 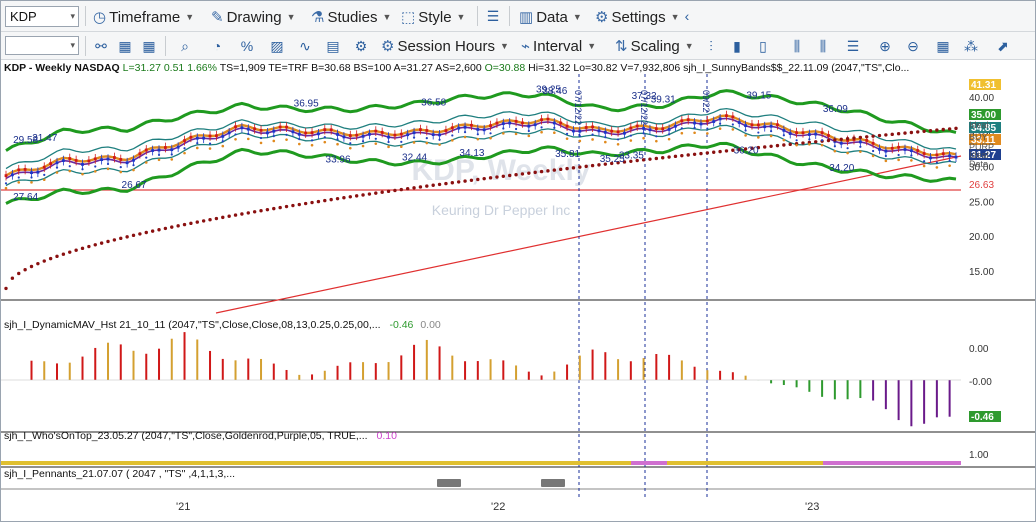 I want to click on timeframe-button: ◷ Timeframe ▼, so click(x=143, y=17).